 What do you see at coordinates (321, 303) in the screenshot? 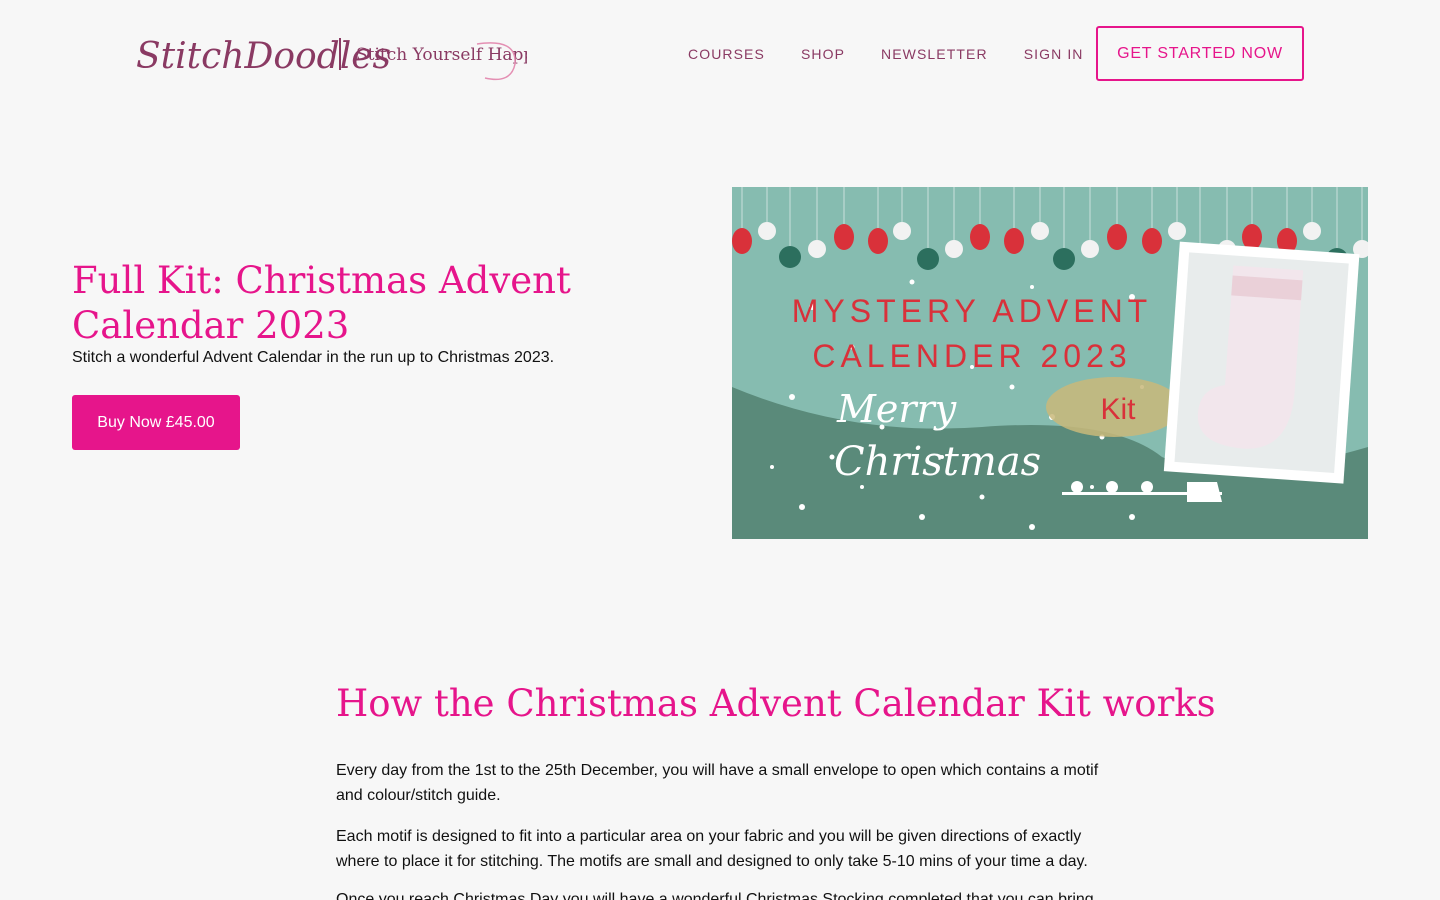
I see `hero-title: Full Kit: Christmas Advent Calendar 2023` at bounding box center [321, 303].